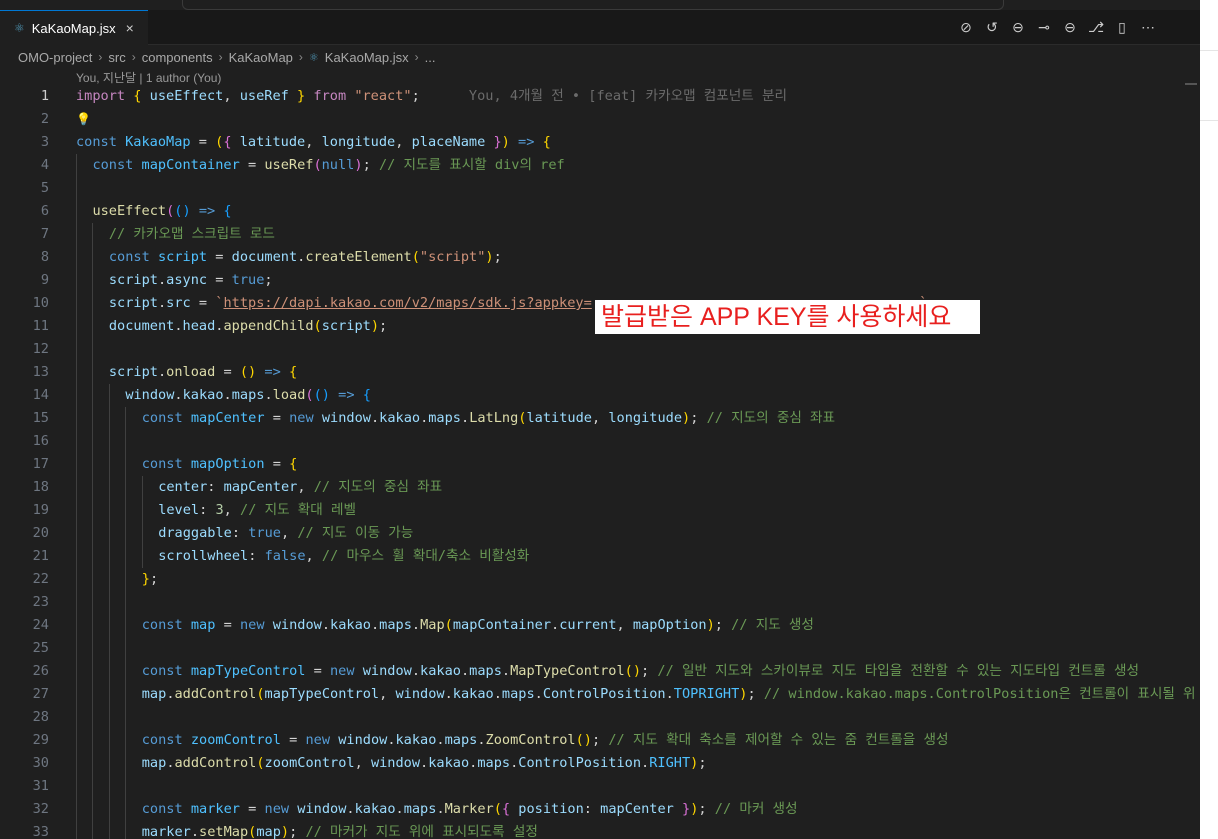  What do you see at coordinates (600, 717) in the screenshot?
I see `code-line: 28` at bounding box center [600, 717].